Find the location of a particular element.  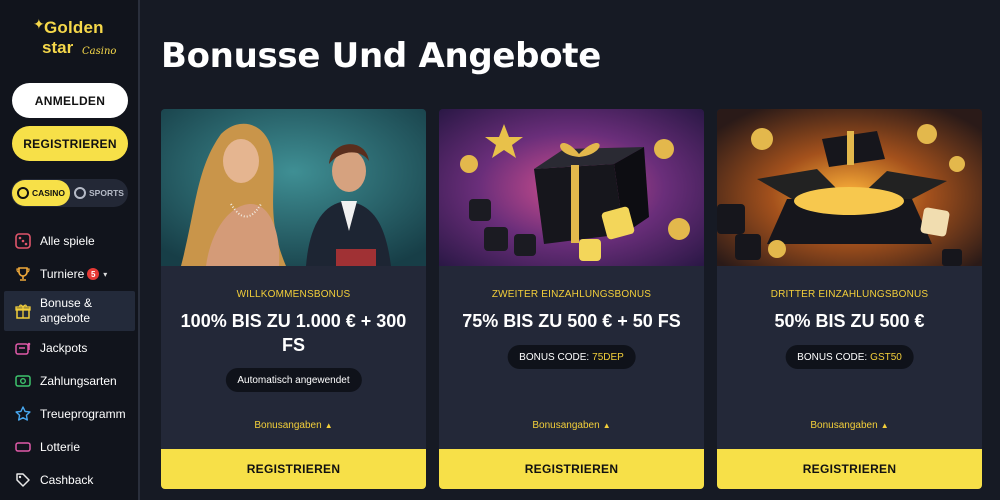

brand-line-1: Golden is located at coordinates (74, 27).